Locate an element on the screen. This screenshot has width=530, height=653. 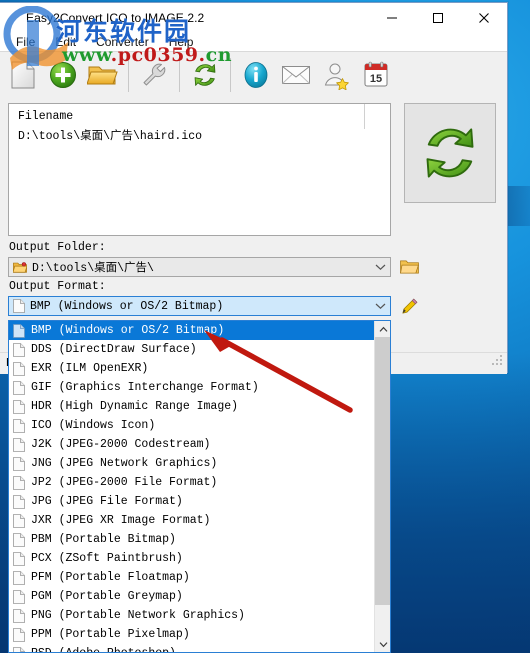
dropdown-item-j2k: J2K (JPEG-2000 Codestream) is located at coordinates (191, 444).